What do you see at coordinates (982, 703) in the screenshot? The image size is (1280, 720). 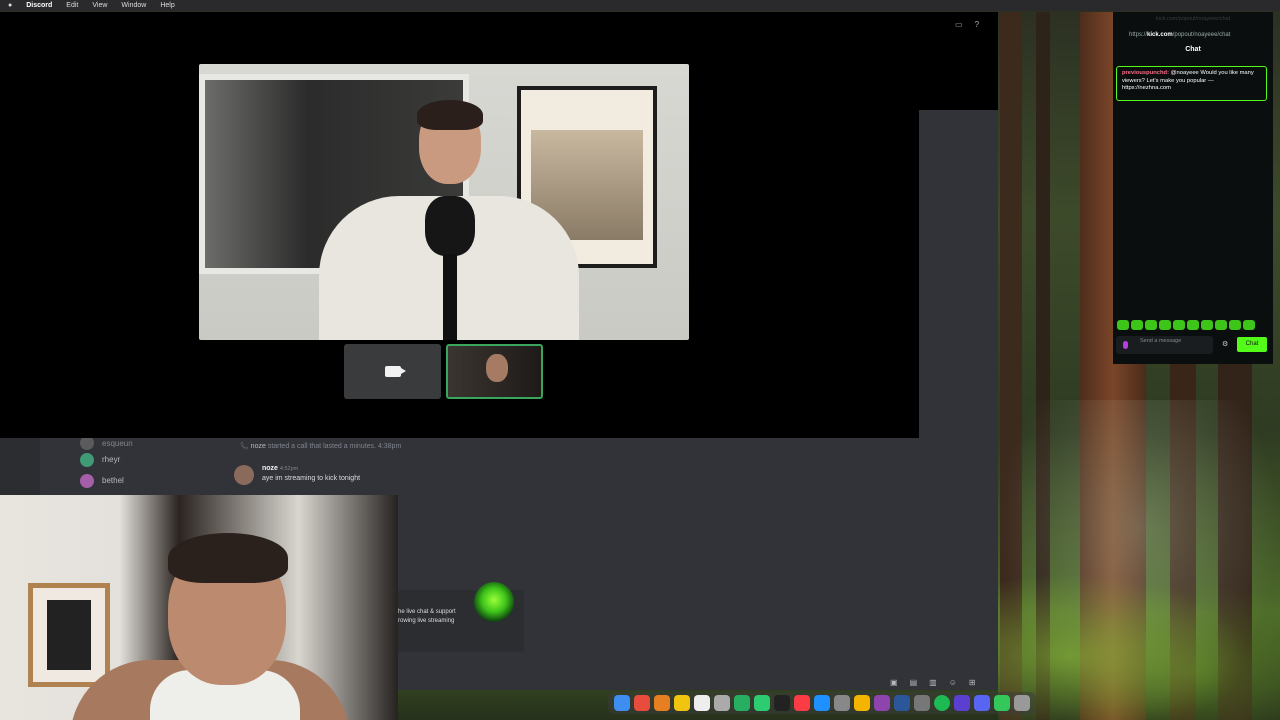 I see `discord-icon` at bounding box center [982, 703].